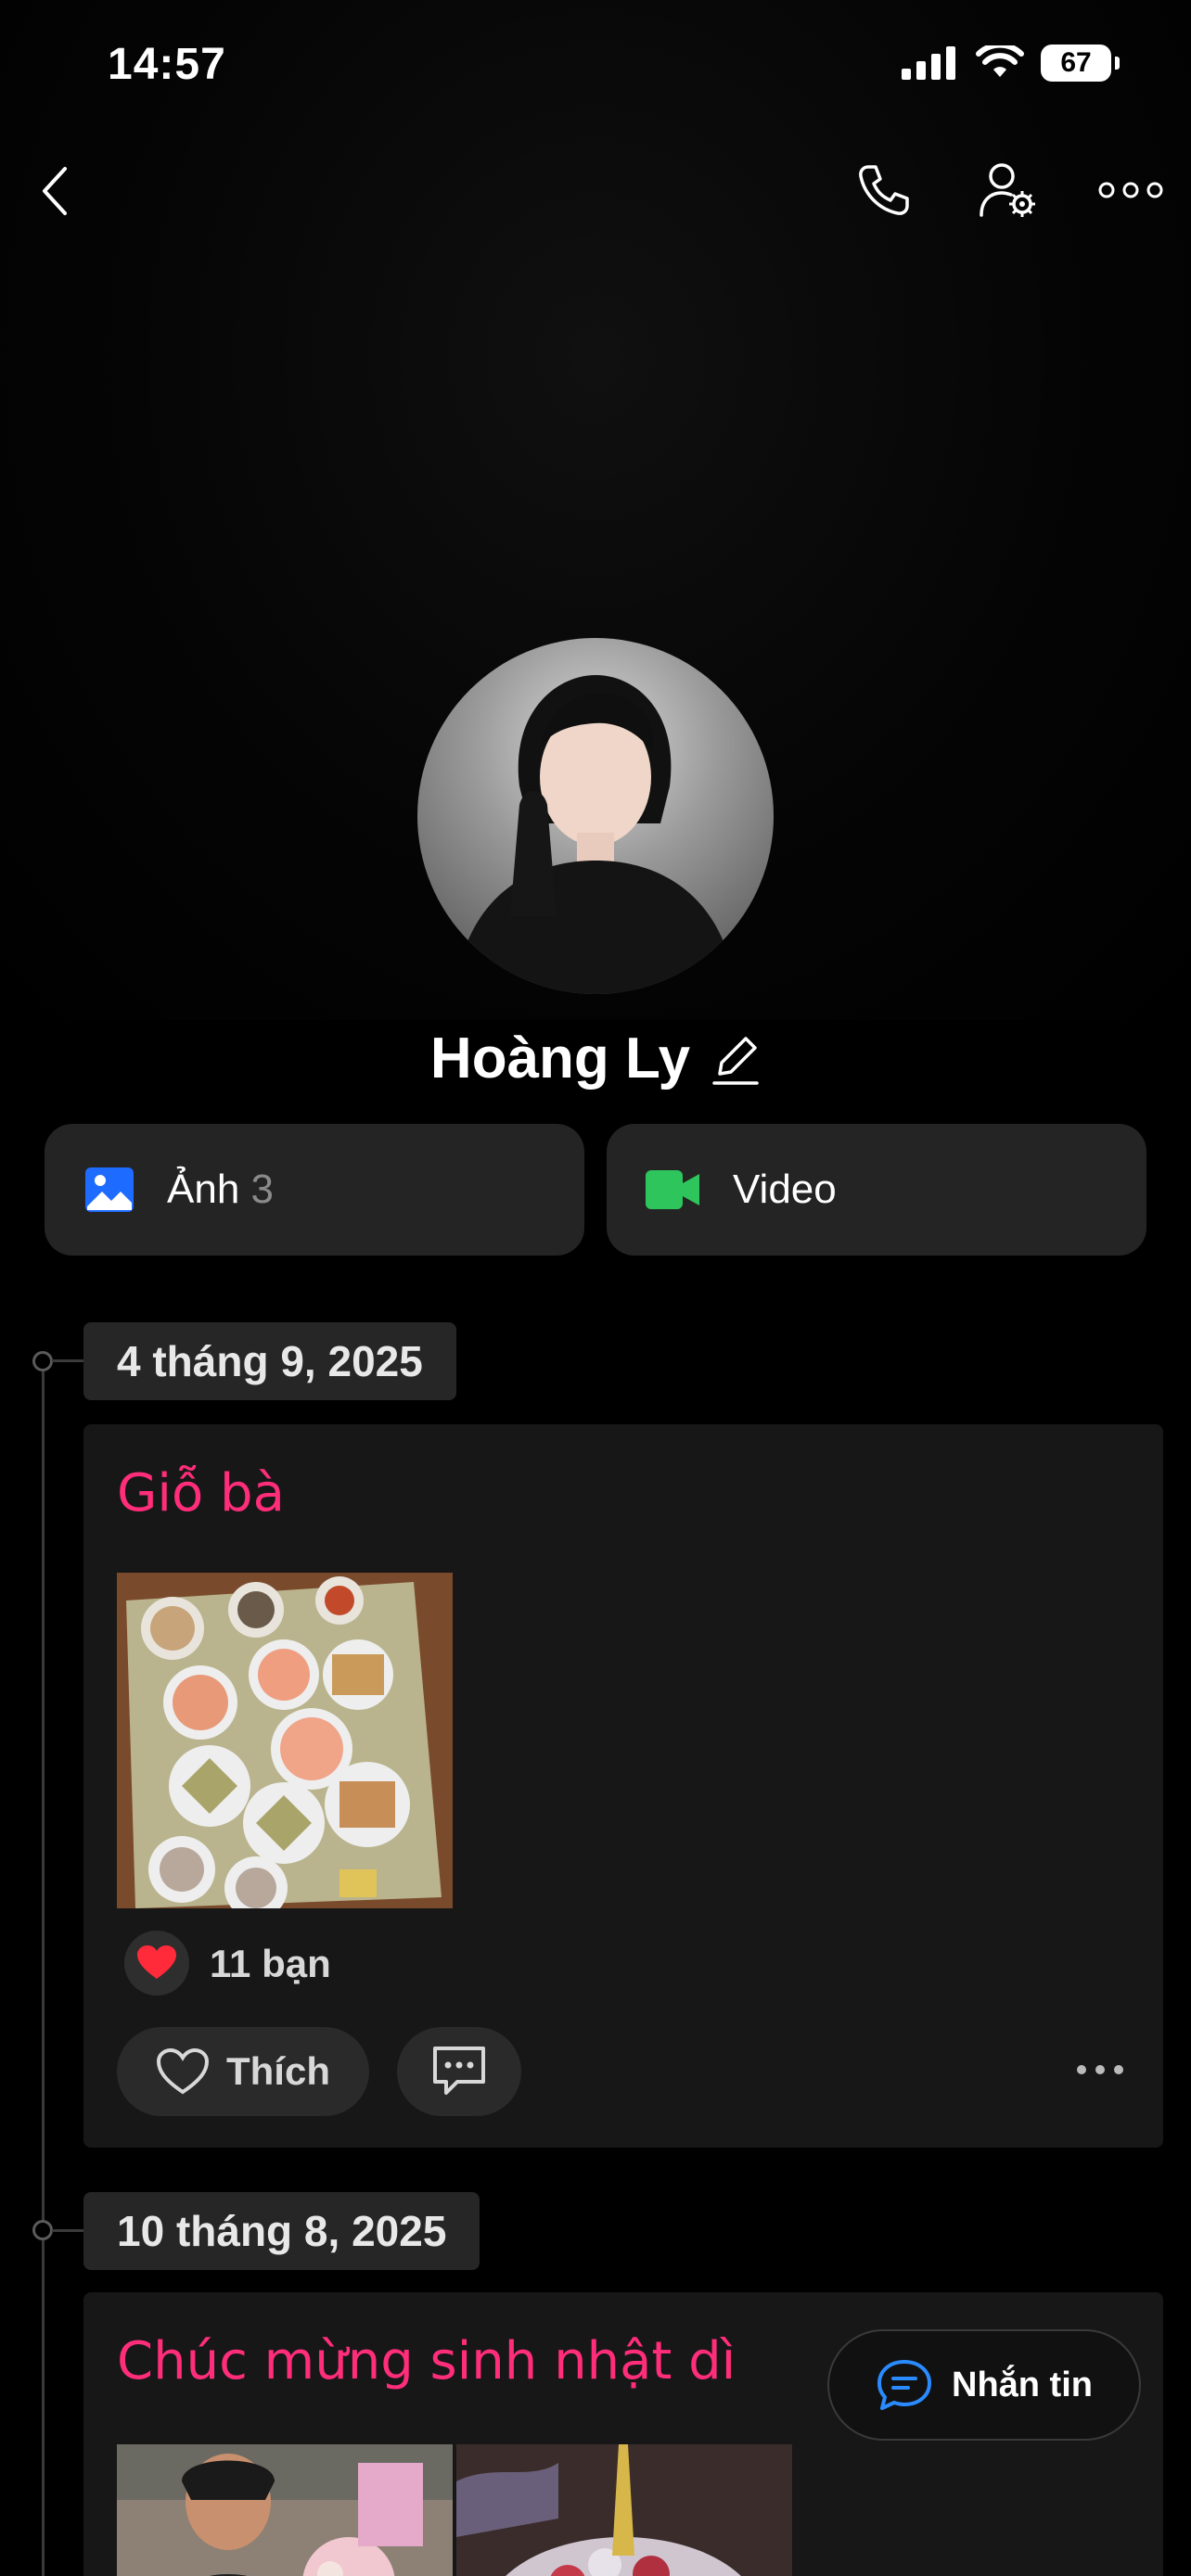  Describe the element at coordinates (785, 1190) in the screenshot. I see `video-label: Video` at that location.